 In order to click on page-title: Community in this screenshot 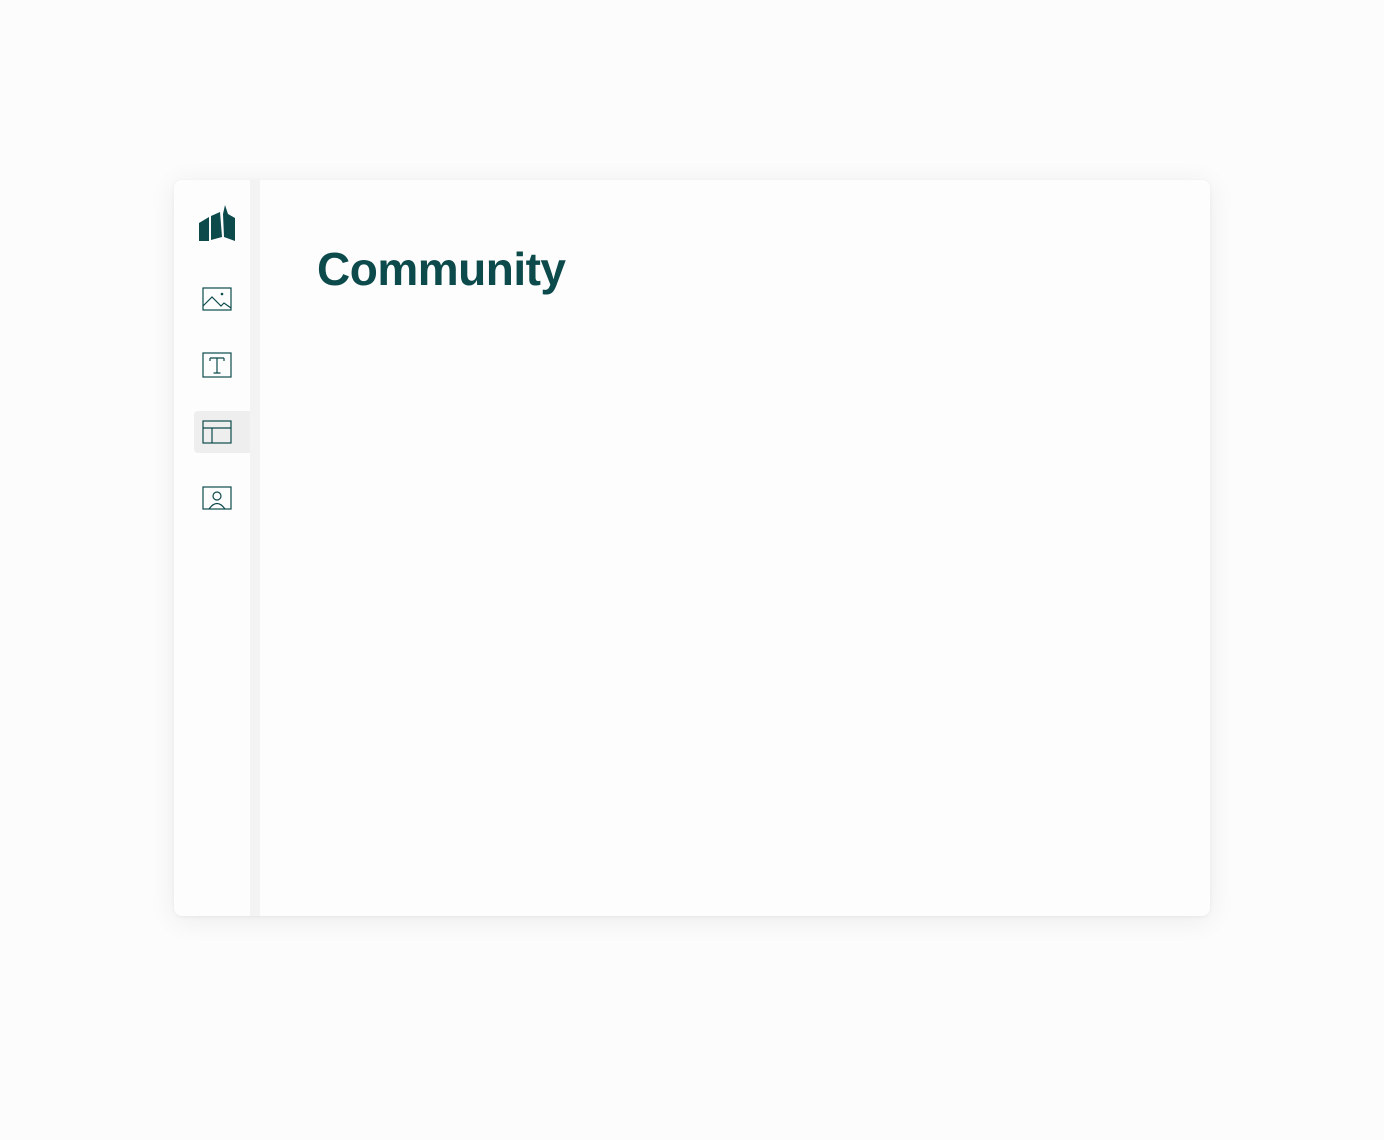, I will do `click(441, 269)`.